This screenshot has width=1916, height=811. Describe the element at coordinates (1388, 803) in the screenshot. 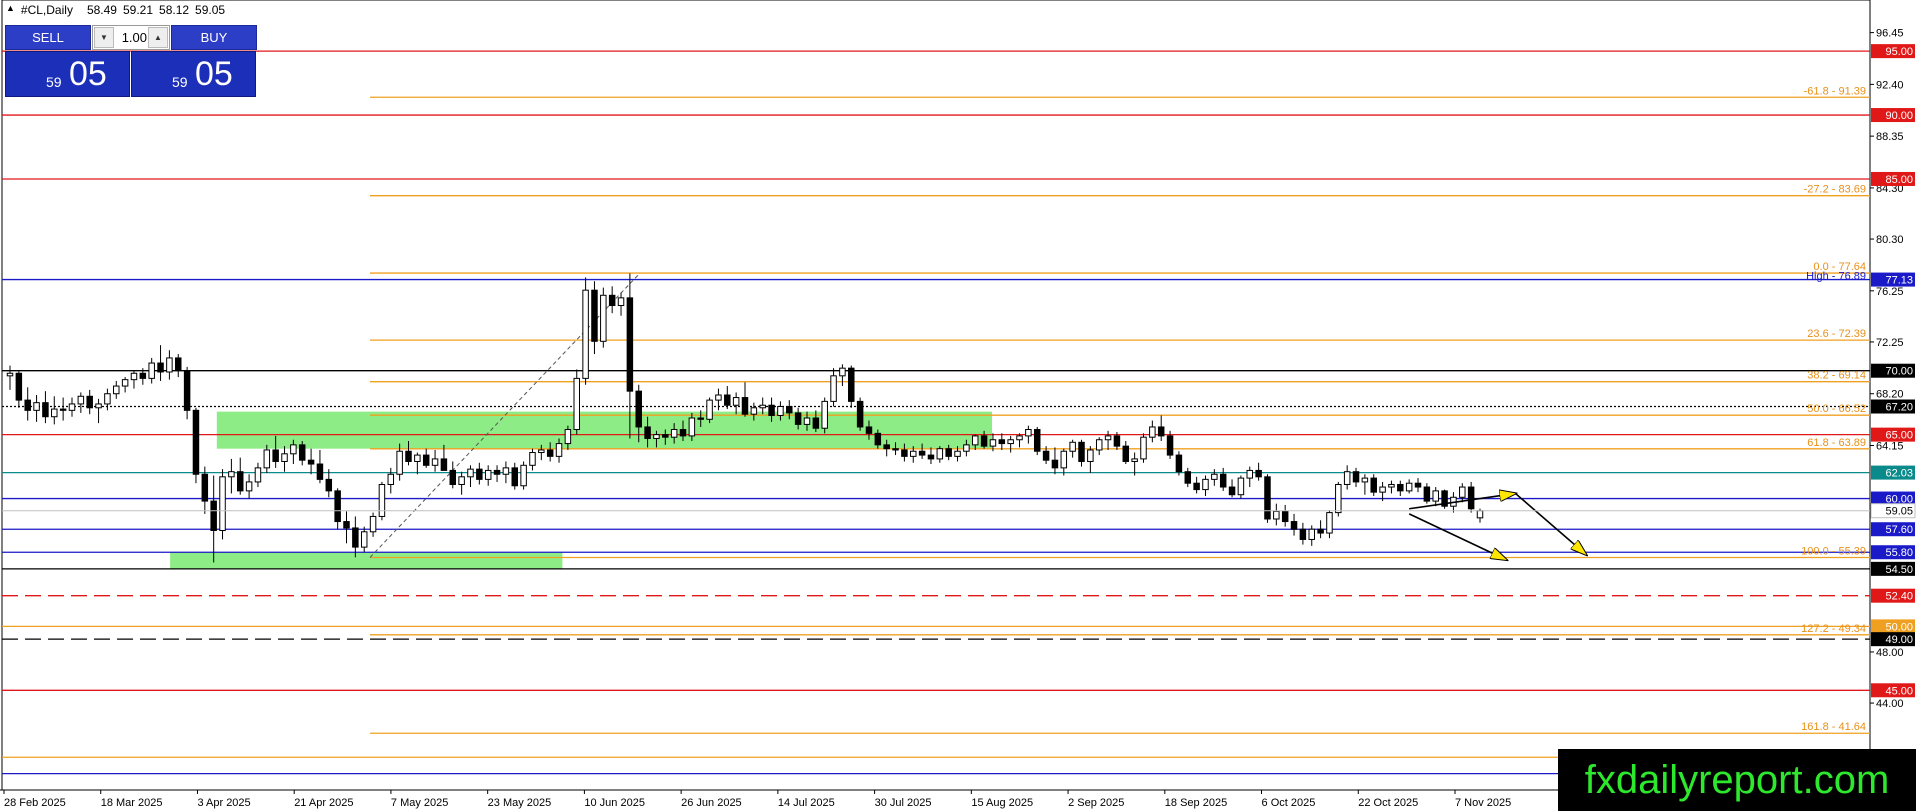

I see `x-tick-label: 22 Oct 2025` at that location.